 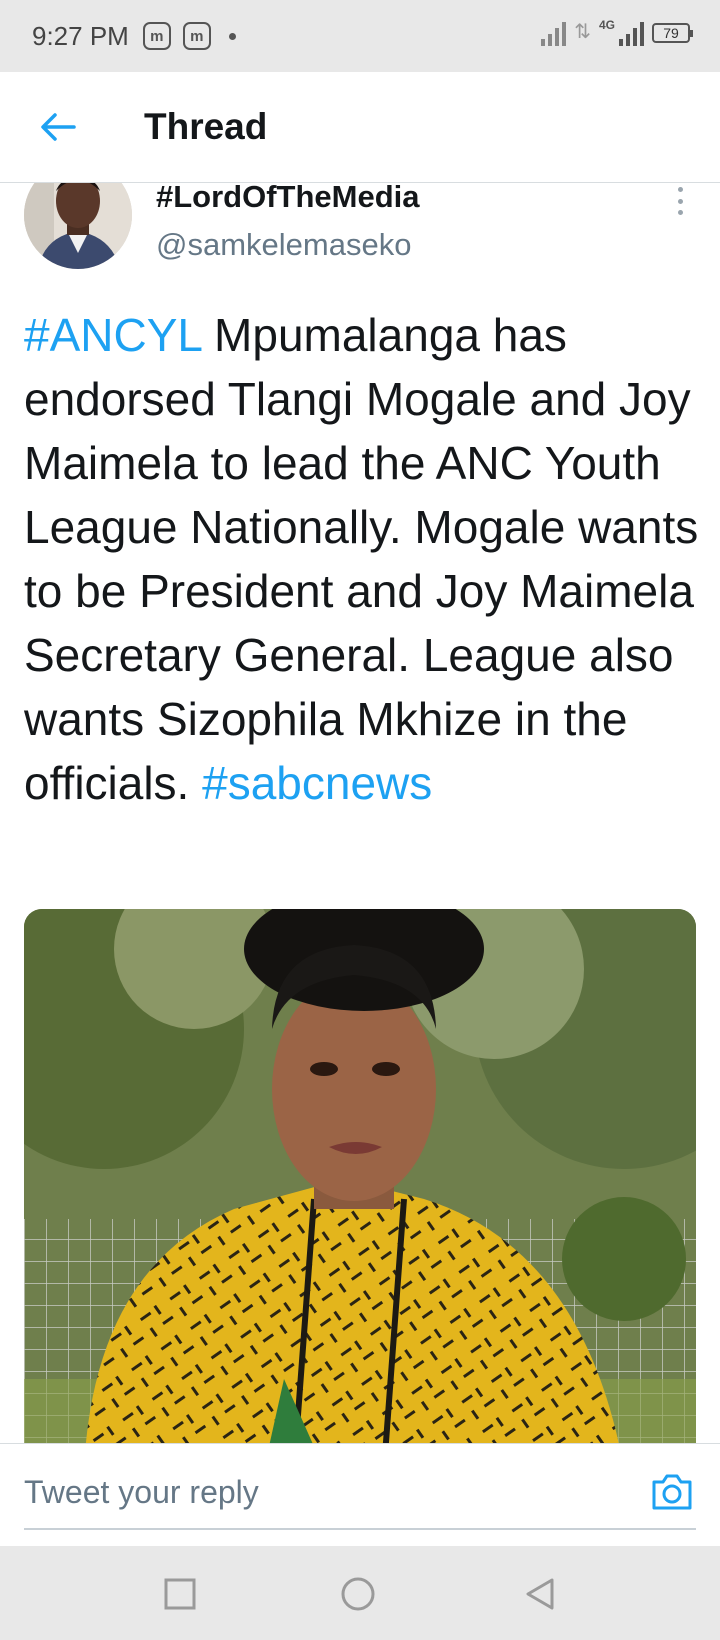 I want to click on avatar, so click(x=78, y=226).